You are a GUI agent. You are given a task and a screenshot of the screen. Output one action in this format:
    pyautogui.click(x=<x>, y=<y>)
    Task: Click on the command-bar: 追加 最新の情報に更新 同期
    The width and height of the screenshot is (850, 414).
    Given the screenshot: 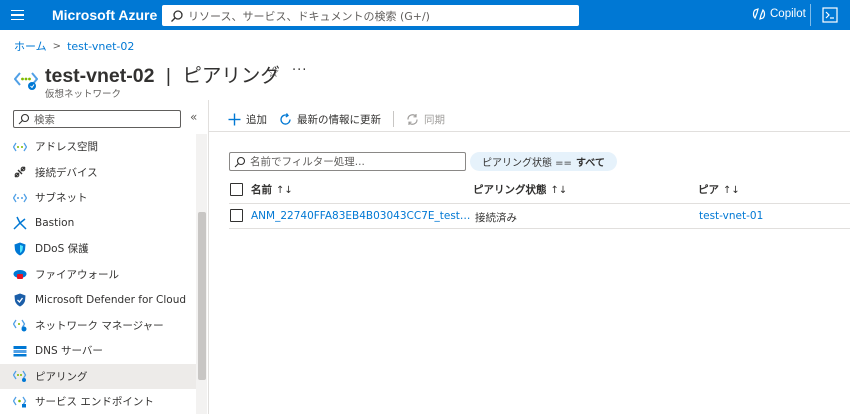 What is the action you would take?
    pyautogui.click(x=342, y=119)
    